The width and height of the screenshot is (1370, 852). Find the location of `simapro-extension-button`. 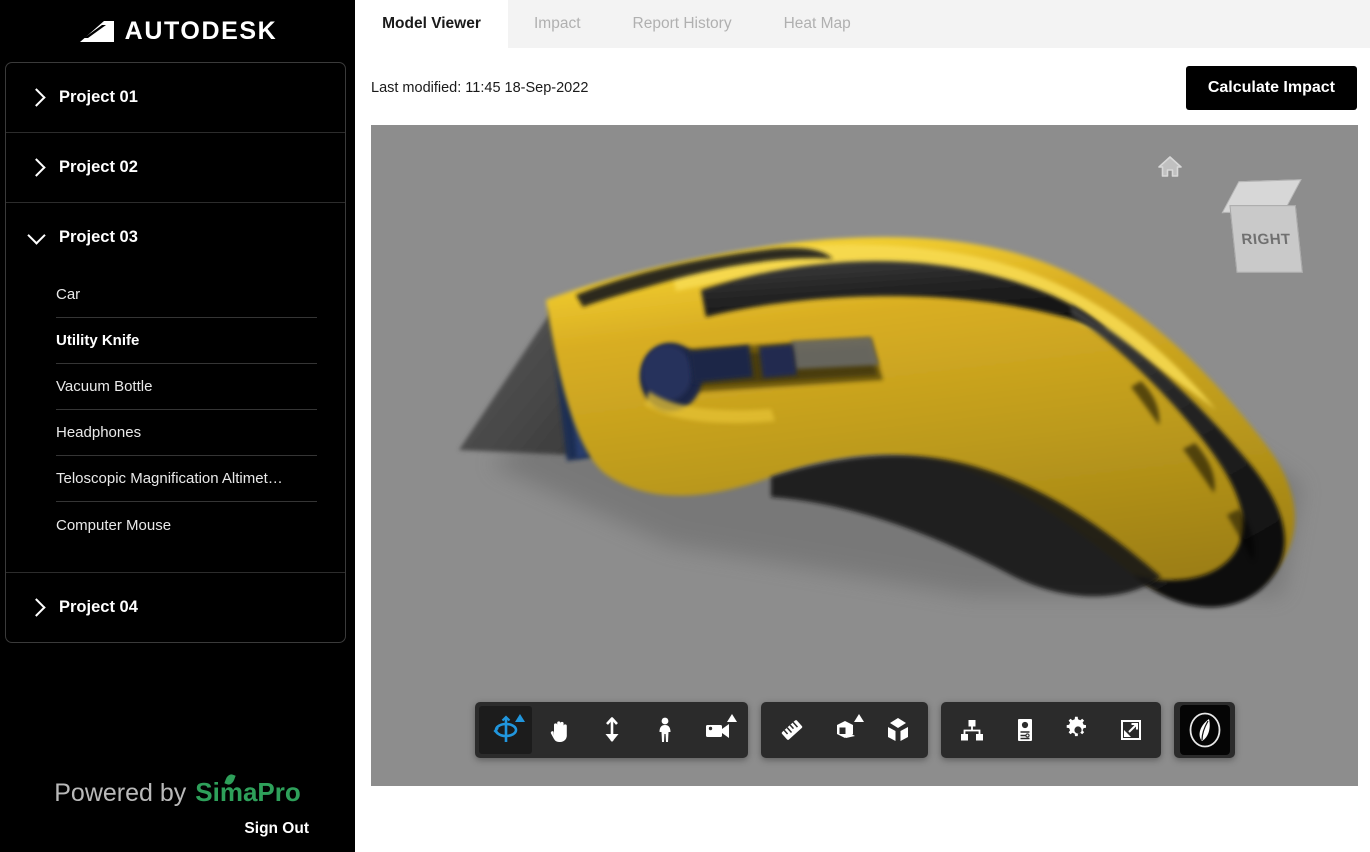

simapro-extension-button is located at coordinates (1204, 730).